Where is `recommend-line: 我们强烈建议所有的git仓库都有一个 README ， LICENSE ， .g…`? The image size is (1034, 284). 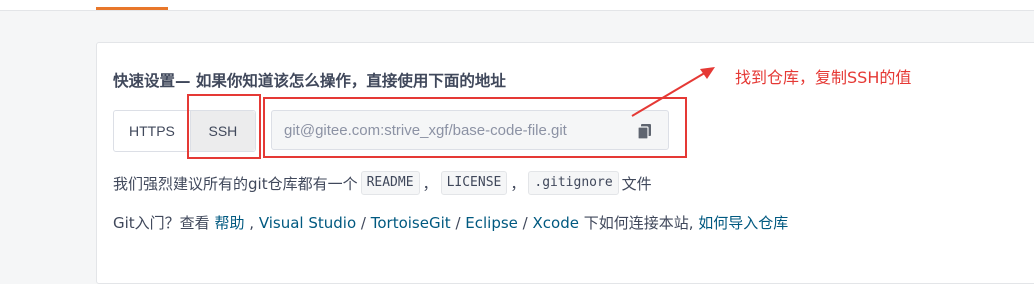 recommend-line: 我们强烈建议所有的git仓库都有一个 README ， LICENSE ， .g… is located at coordinates (382, 183).